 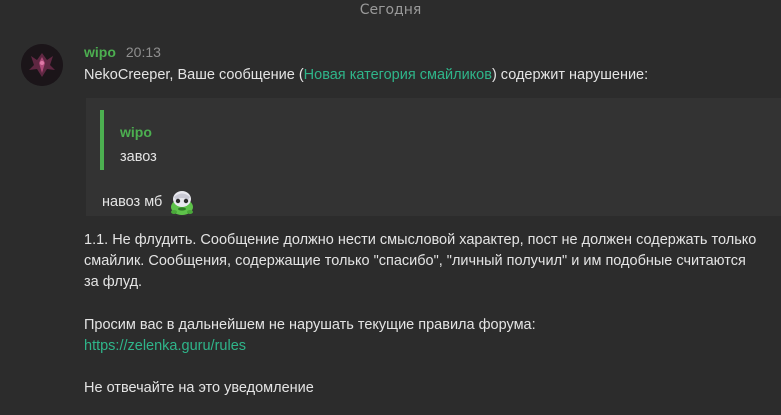 What do you see at coordinates (136, 132) in the screenshot?
I see `quote-author: wipo` at bounding box center [136, 132].